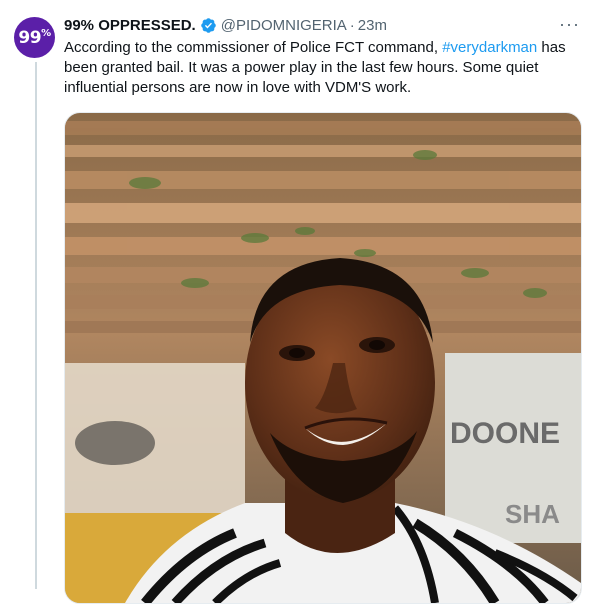 Image resolution: width=598 pixels, height=604 pixels. What do you see at coordinates (532, 514) in the screenshot?
I see `sign-text-2: SHA` at bounding box center [532, 514].